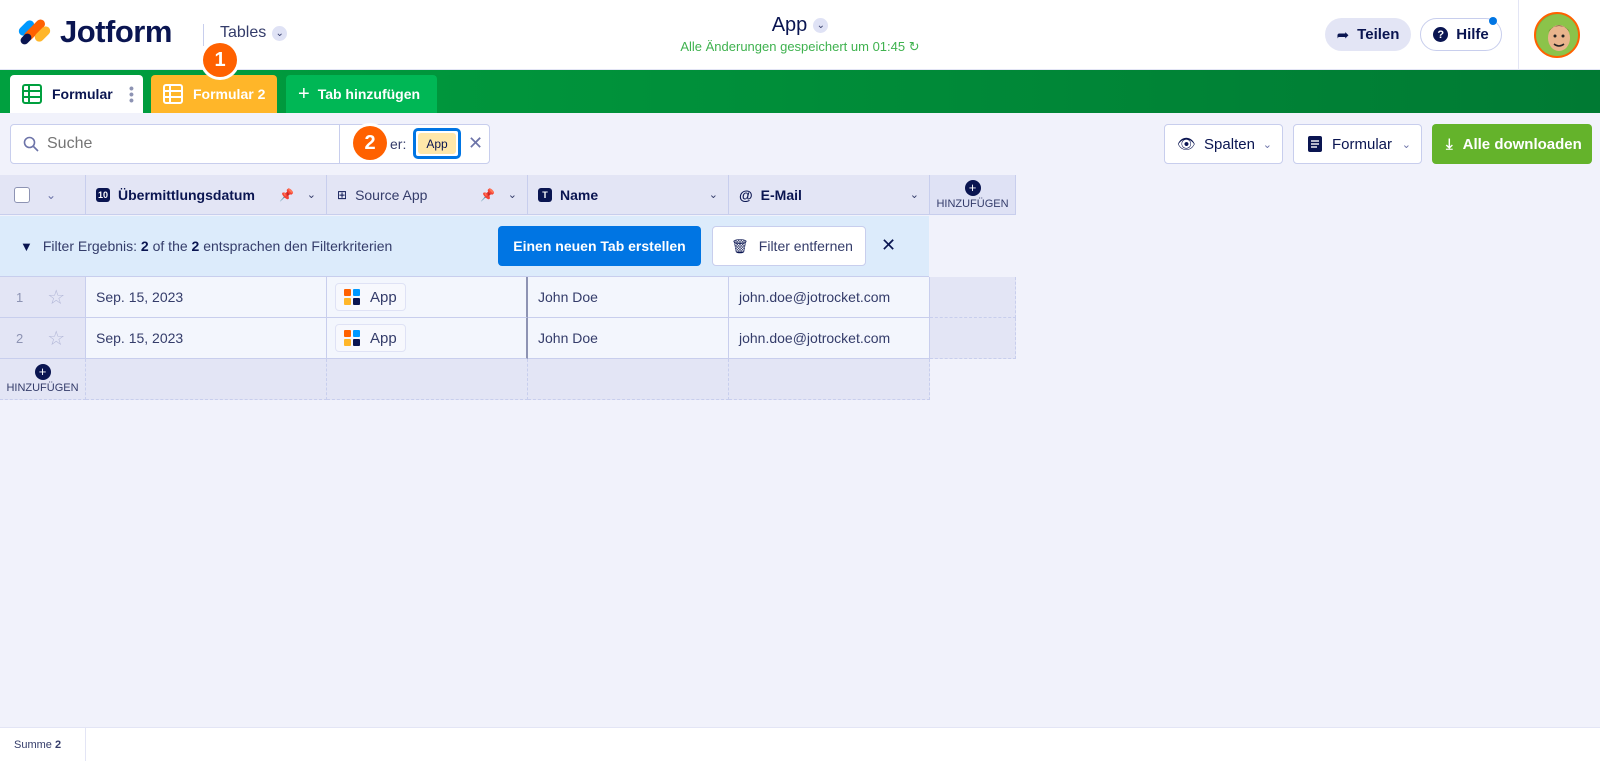 The width and height of the screenshot is (1600, 761). Describe the element at coordinates (1518, 35) in the screenshot. I see `header-divider` at that location.